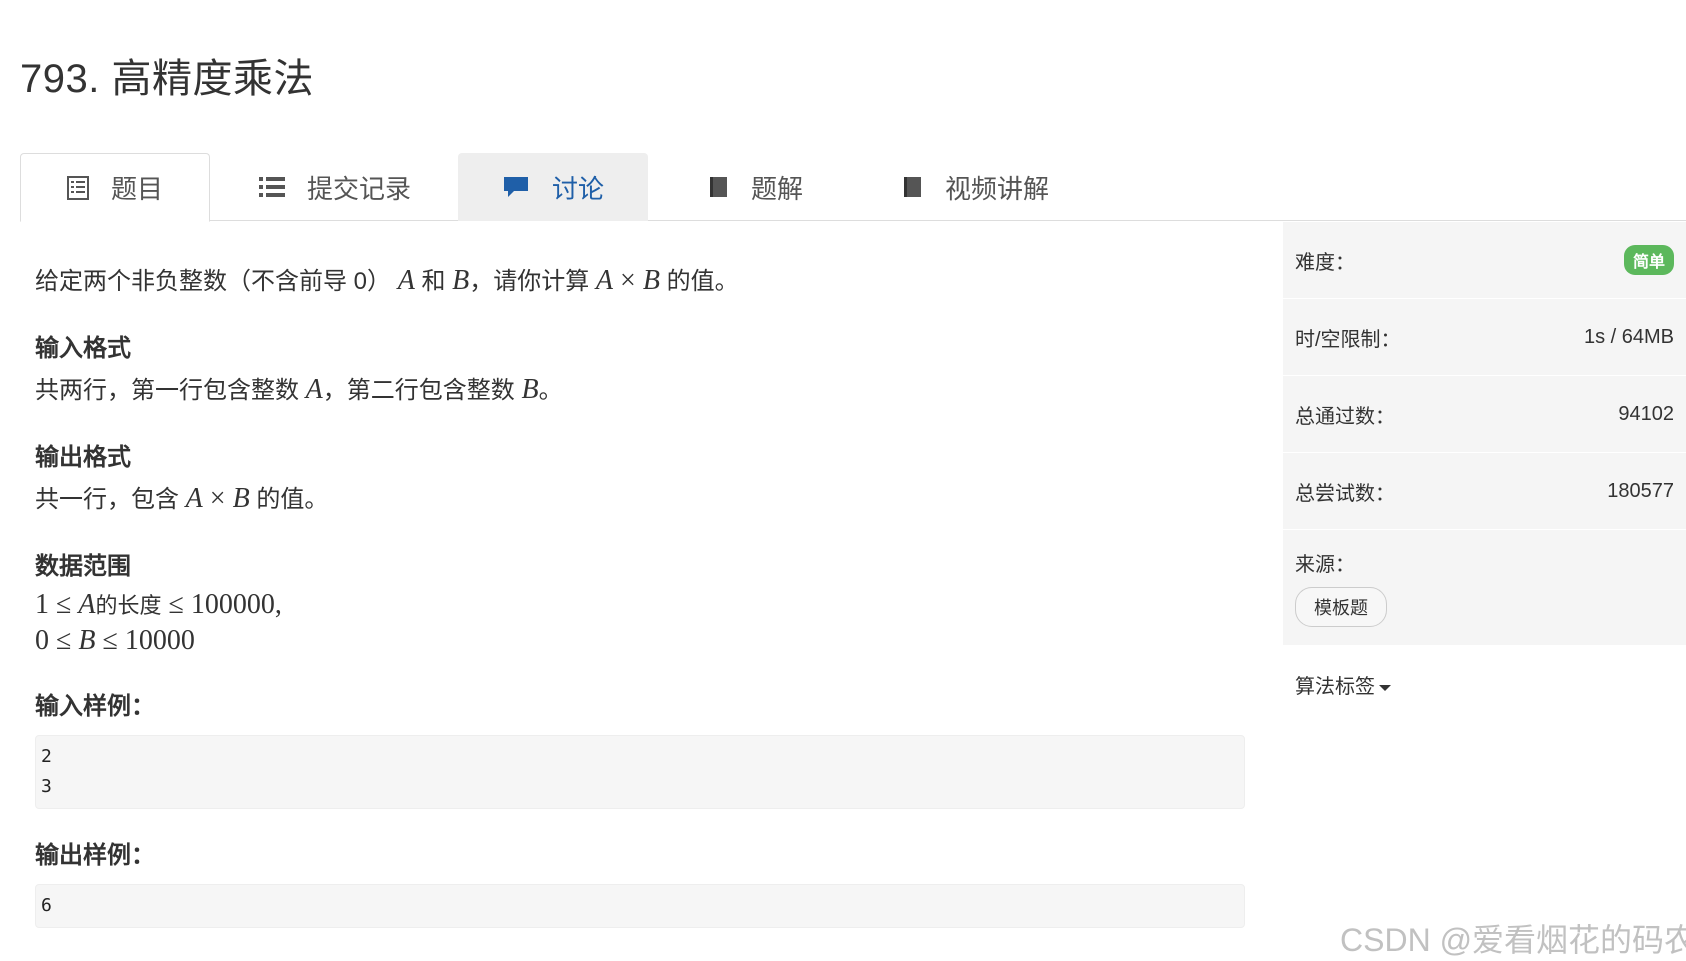 The image size is (1686, 961). I want to click on list-icon, so click(271, 187).